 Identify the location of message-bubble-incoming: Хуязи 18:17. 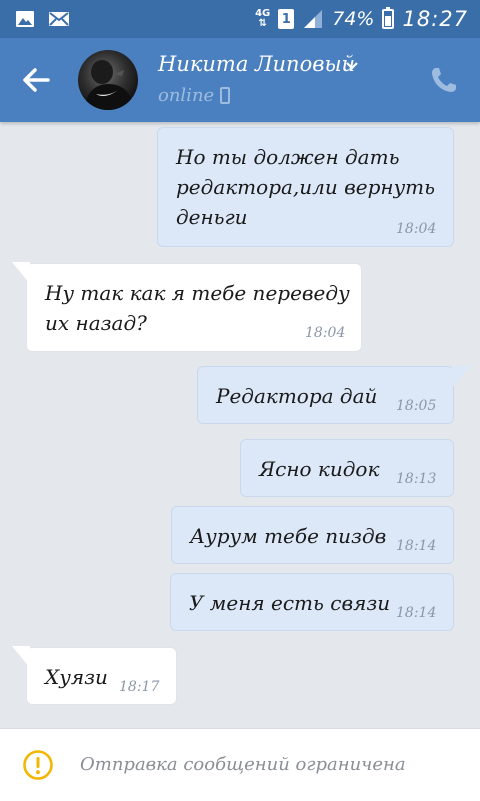
(101, 676).